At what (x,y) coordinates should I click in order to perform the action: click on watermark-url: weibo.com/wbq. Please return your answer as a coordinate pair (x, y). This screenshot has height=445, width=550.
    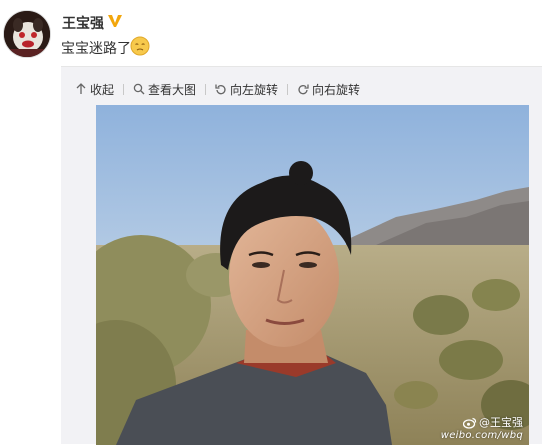
    Looking at the image, I should click on (481, 435).